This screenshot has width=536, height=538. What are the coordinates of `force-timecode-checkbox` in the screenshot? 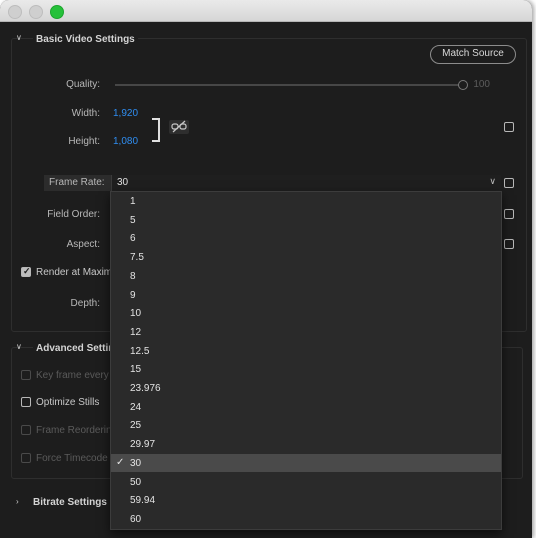 It's located at (26, 458).